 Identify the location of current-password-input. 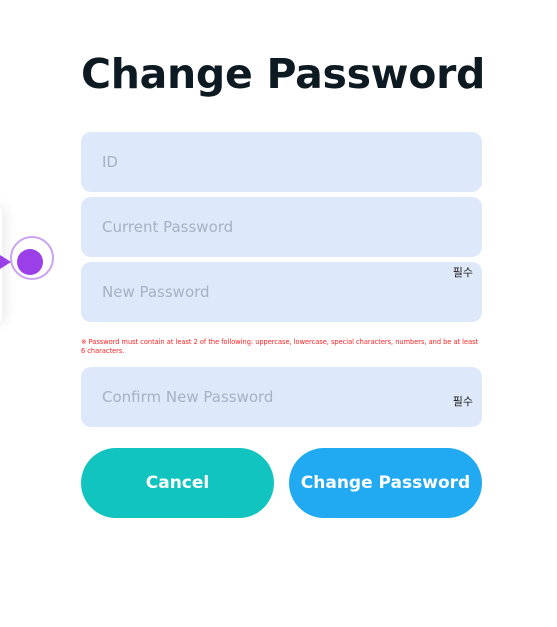
(281, 227).